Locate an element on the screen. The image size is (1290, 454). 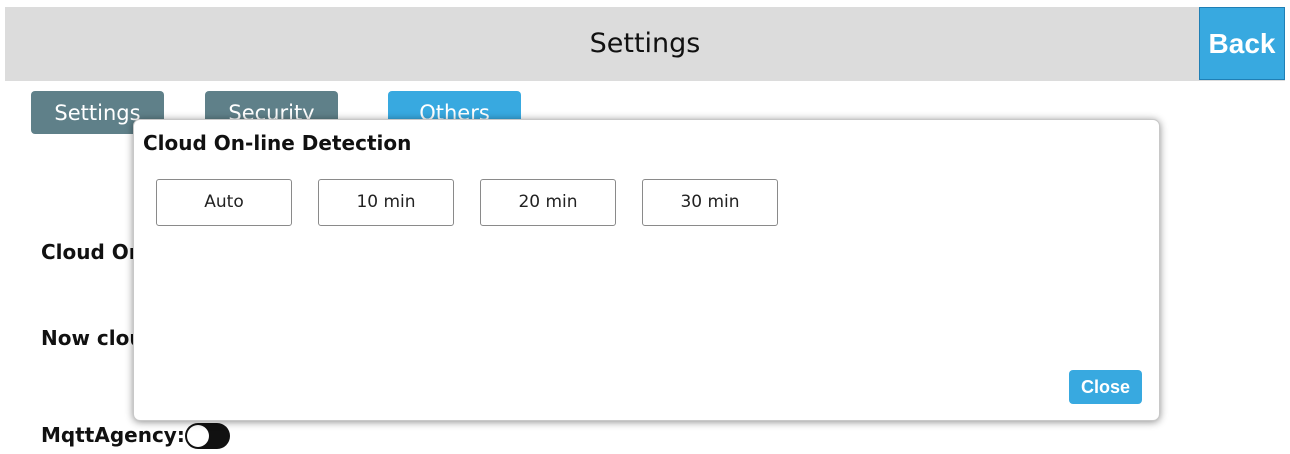
back-button: Back is located at coordinates (1242, 43).